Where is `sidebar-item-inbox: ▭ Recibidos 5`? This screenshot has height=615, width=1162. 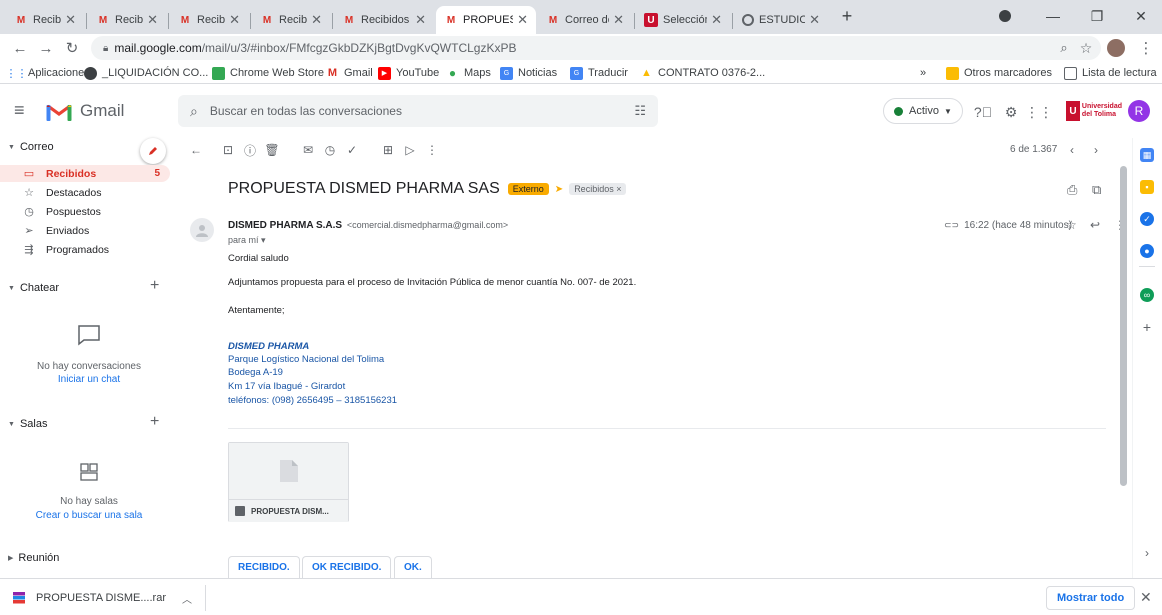 sidebar-item-inbox: ▭ Recibidos 5 is located at coordinates (85, 173).